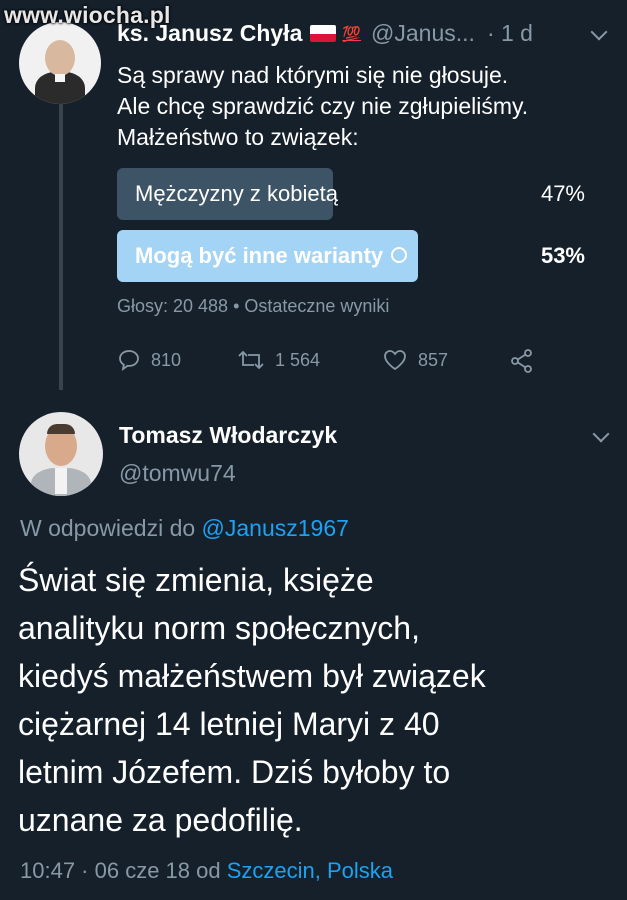 Image resolution: width=627 pixels, height=900 pixels. Describe the element at coordinates (332, 363) in the screenshot. I see `tweet-actions: 810 1 564 857` at that location.